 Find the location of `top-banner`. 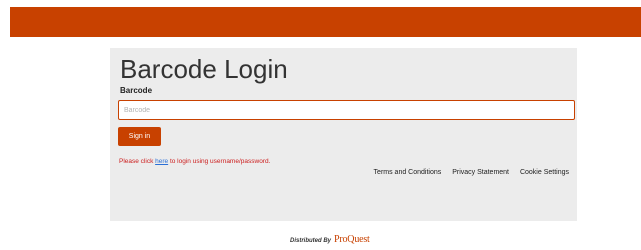

top-banner is located at coordinates (325, 22).